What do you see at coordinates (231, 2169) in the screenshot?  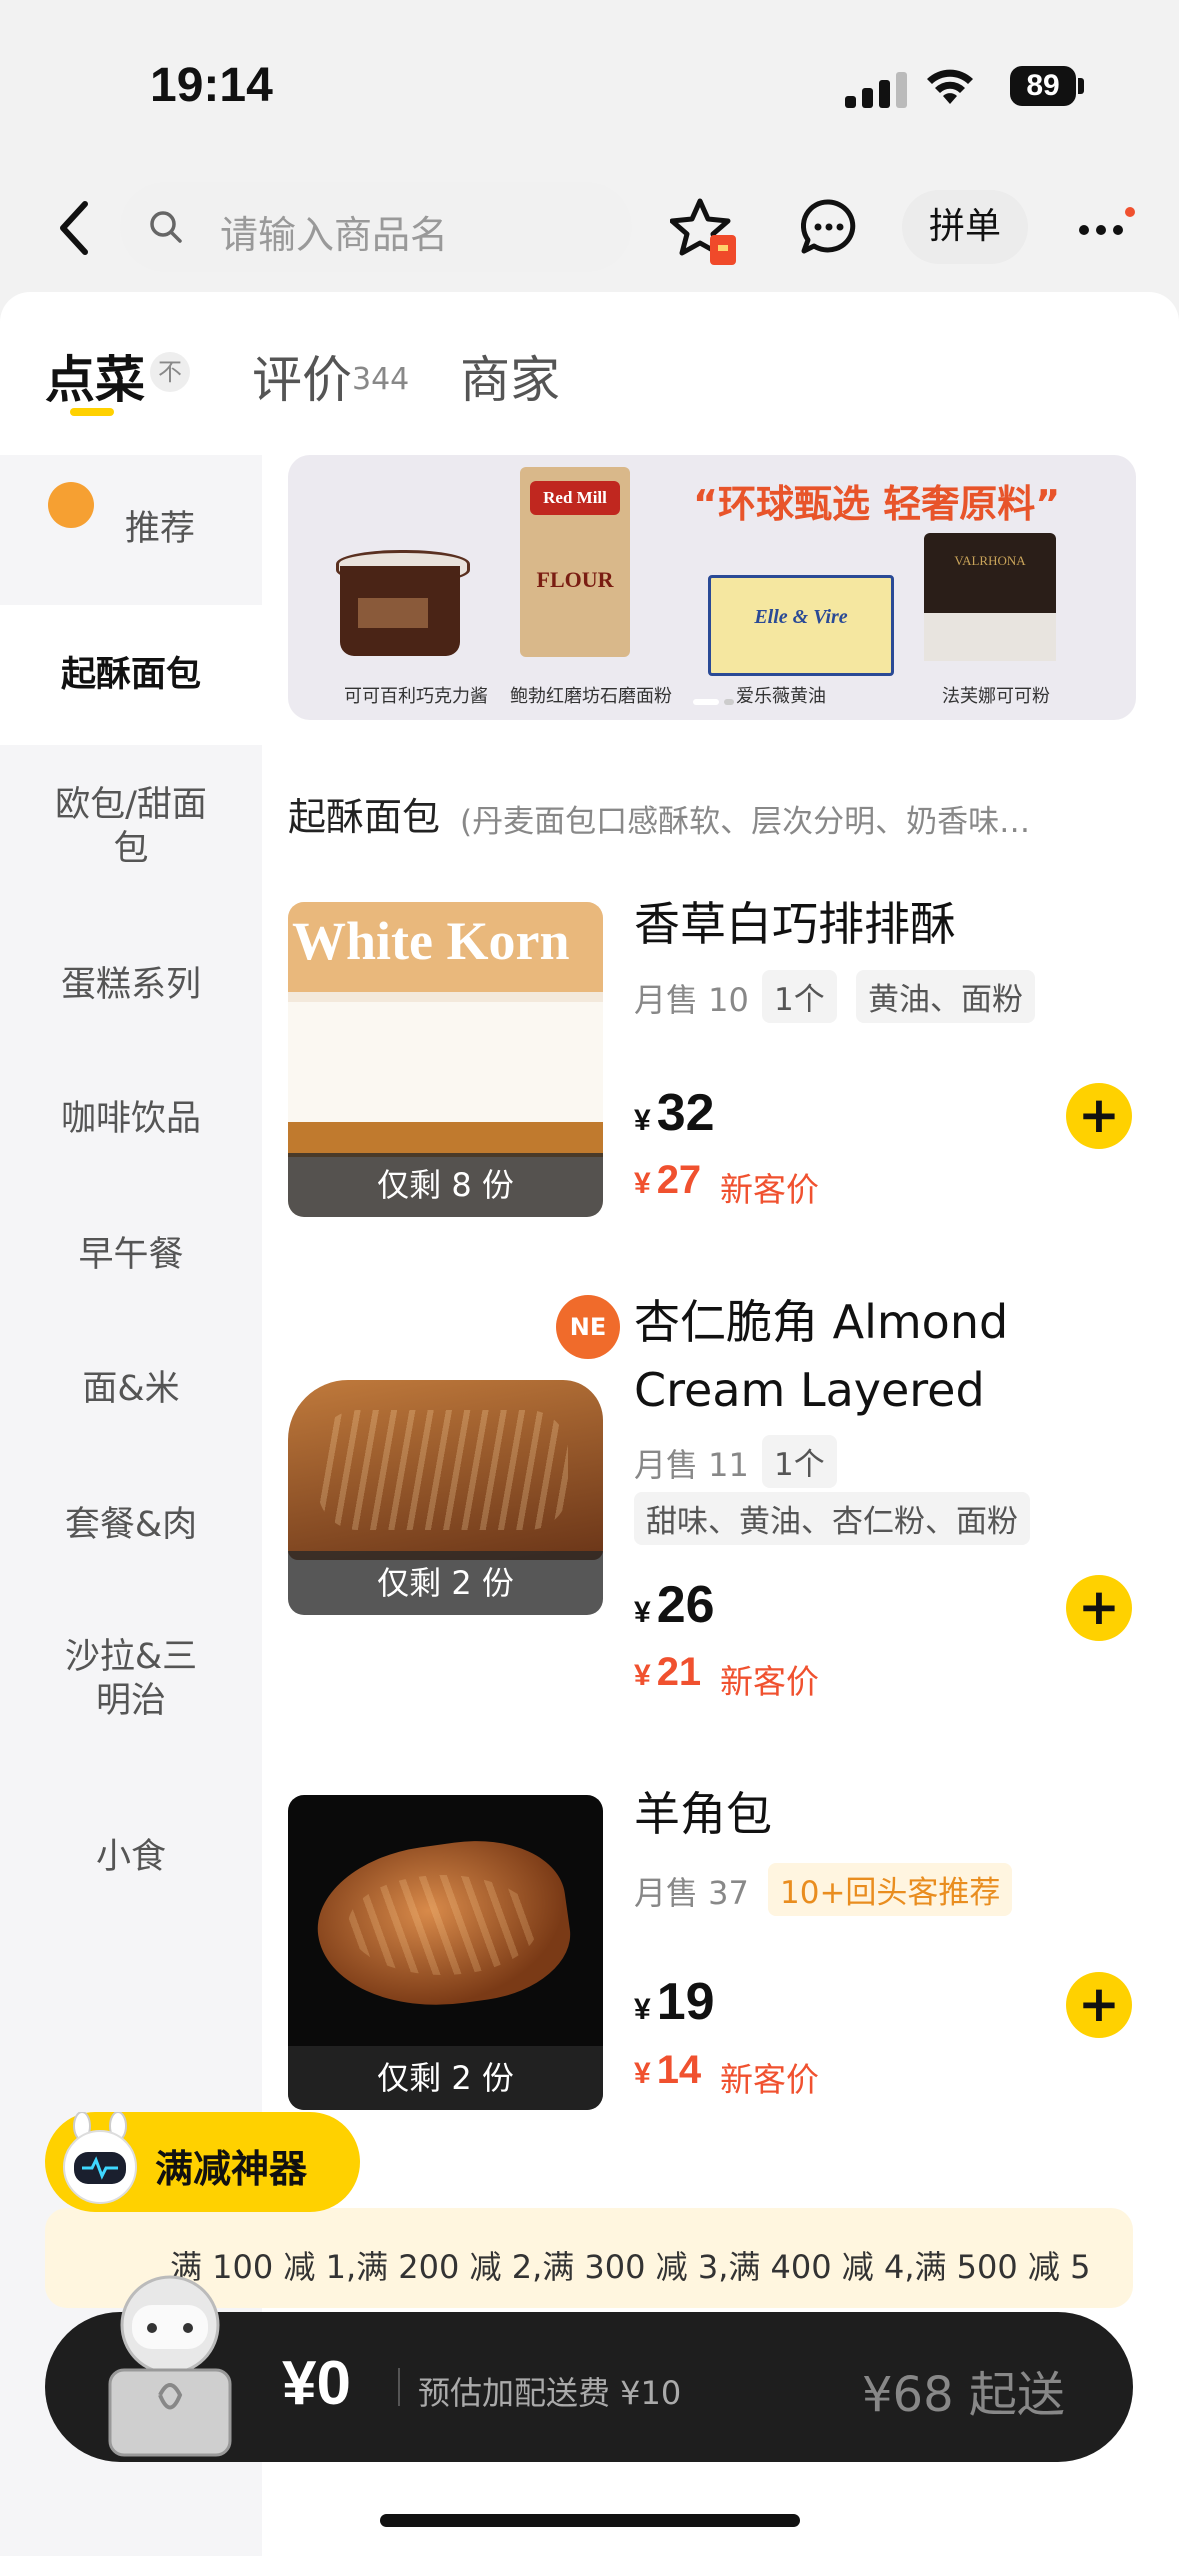 I see `discount-tool-label: 满减神器` at bounding box center [231, 2169].